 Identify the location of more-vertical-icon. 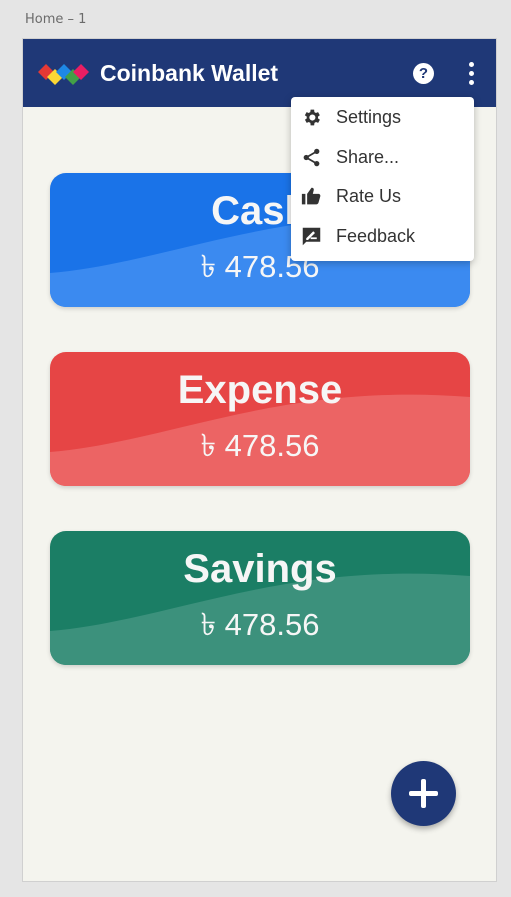
(471, 74).